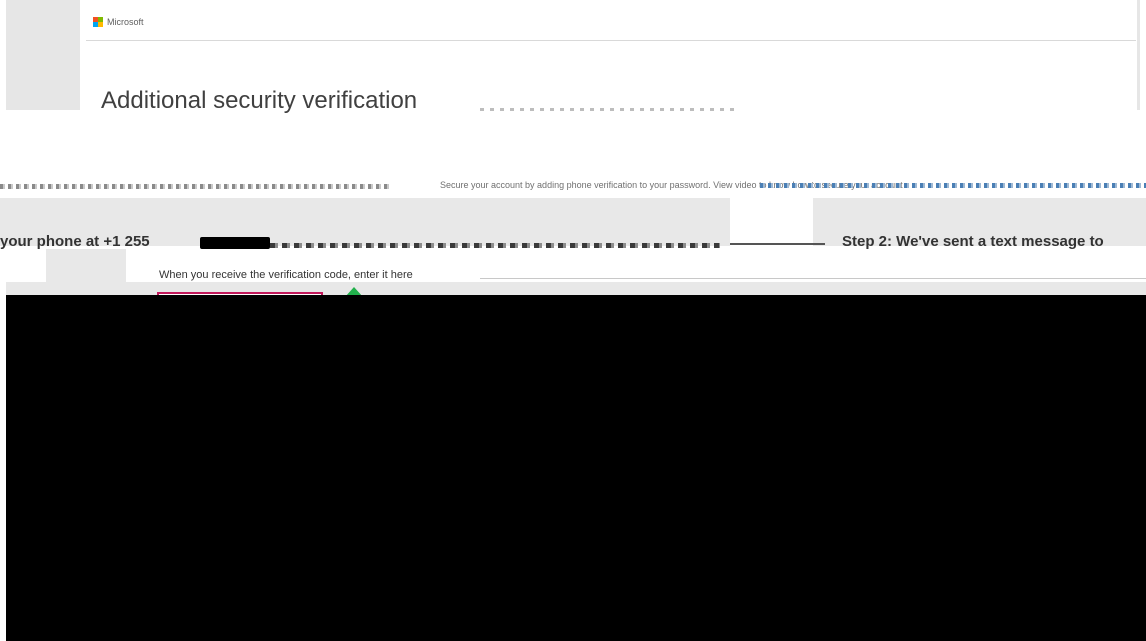  Describe the element at coordinates (610, 109) in the screenshot. I see `faint-text-noise` at that location.